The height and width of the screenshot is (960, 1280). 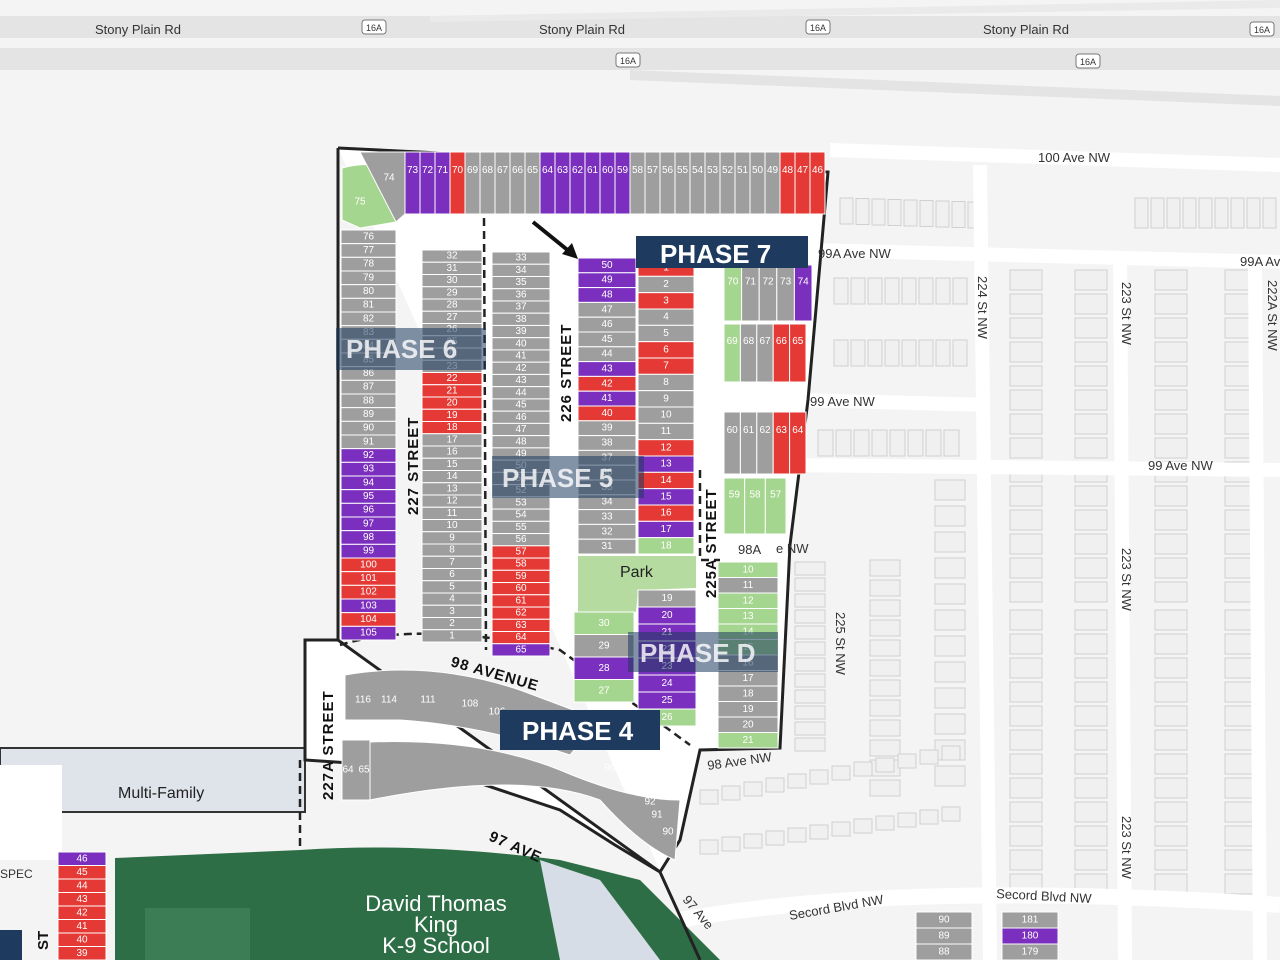 I want to click on lot-number: 32, so click(x=452, y=256).